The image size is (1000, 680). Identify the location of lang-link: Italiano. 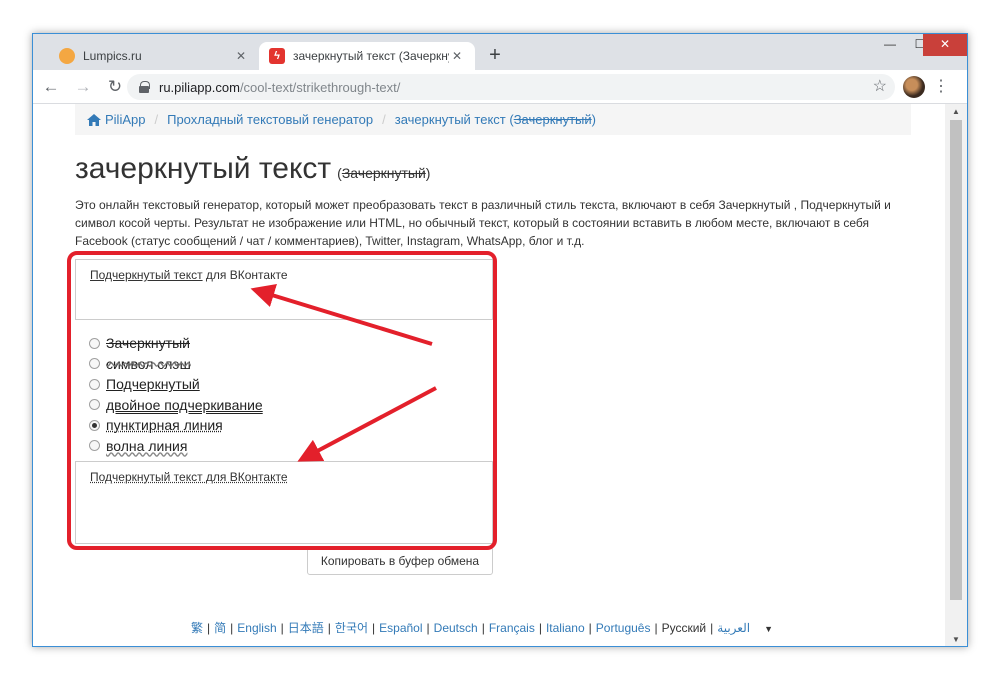
(565, 628).